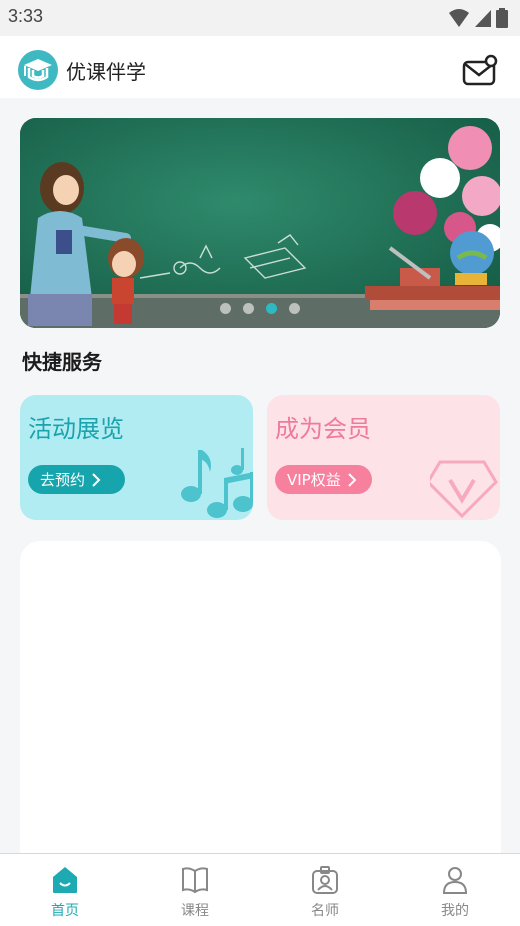  I want to click on tab-mine: 我的, so click(455, 890).